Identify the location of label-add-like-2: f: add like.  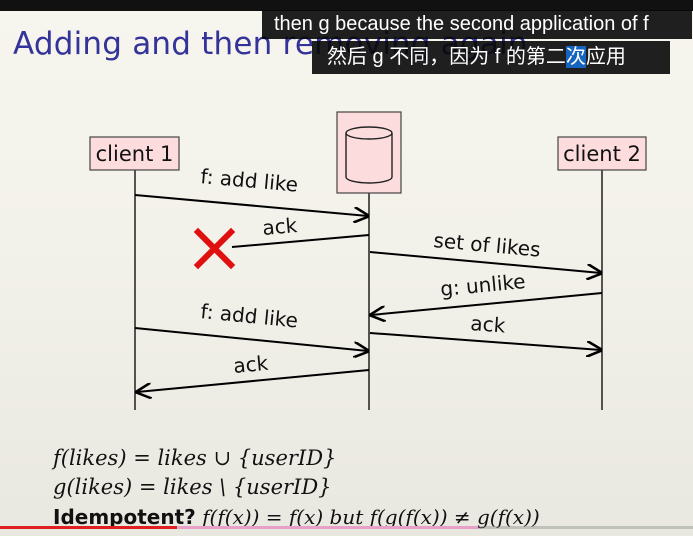
(250, 315).